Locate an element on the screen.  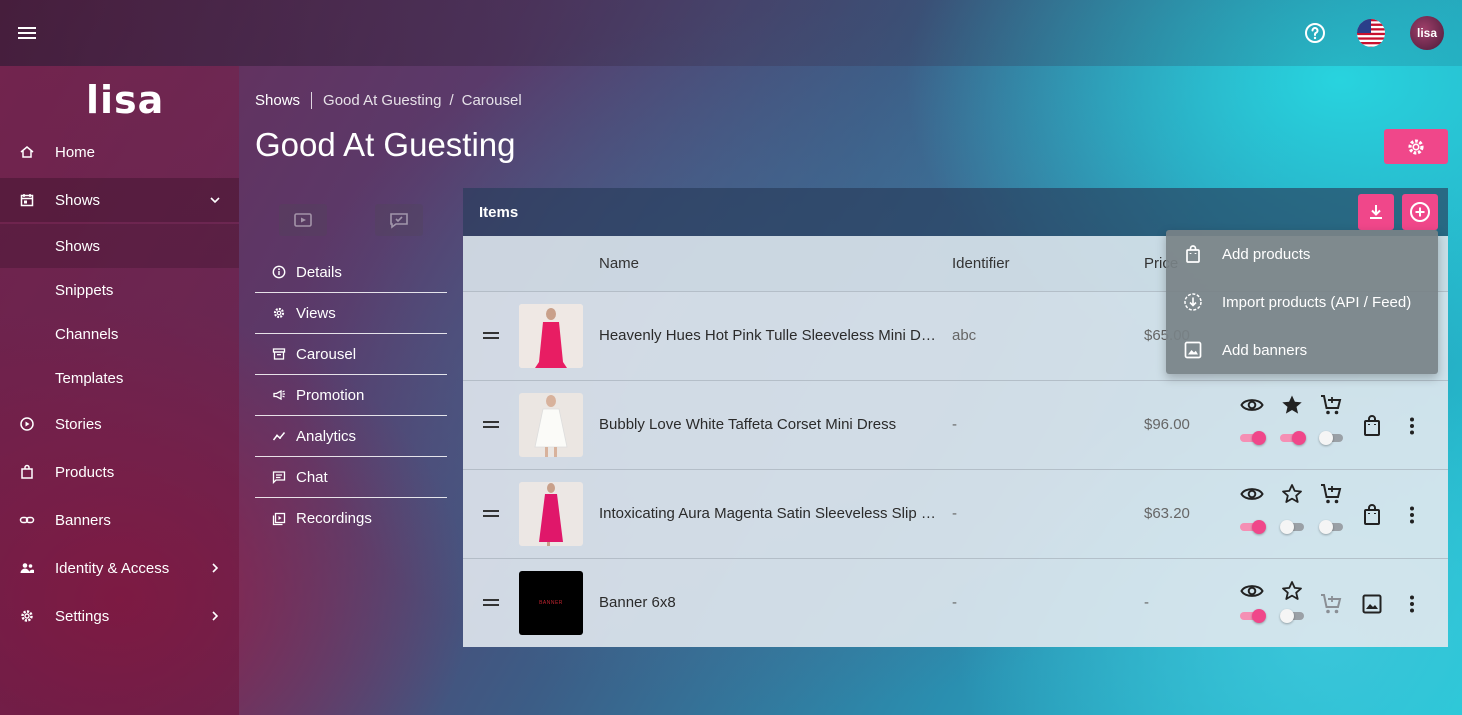
sidebar-subitem-channels: Channels is located at coordinates (119, 334).